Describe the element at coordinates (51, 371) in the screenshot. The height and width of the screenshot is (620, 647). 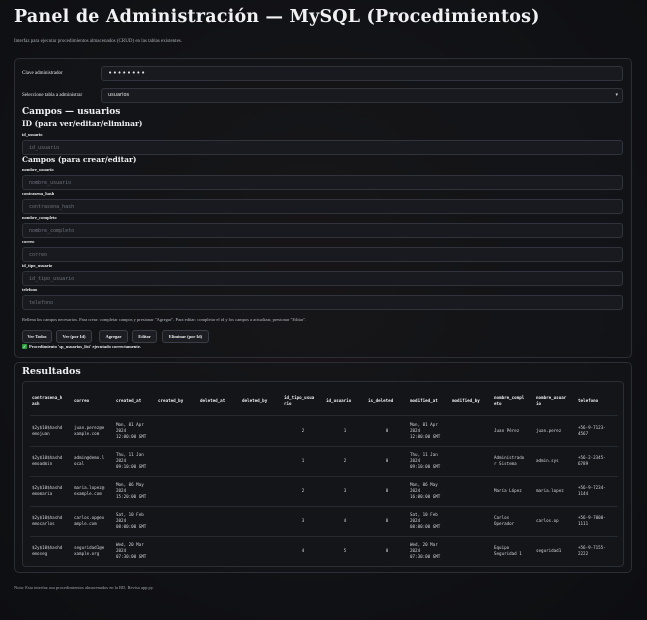
I see `results-title: Resultados` at that location.